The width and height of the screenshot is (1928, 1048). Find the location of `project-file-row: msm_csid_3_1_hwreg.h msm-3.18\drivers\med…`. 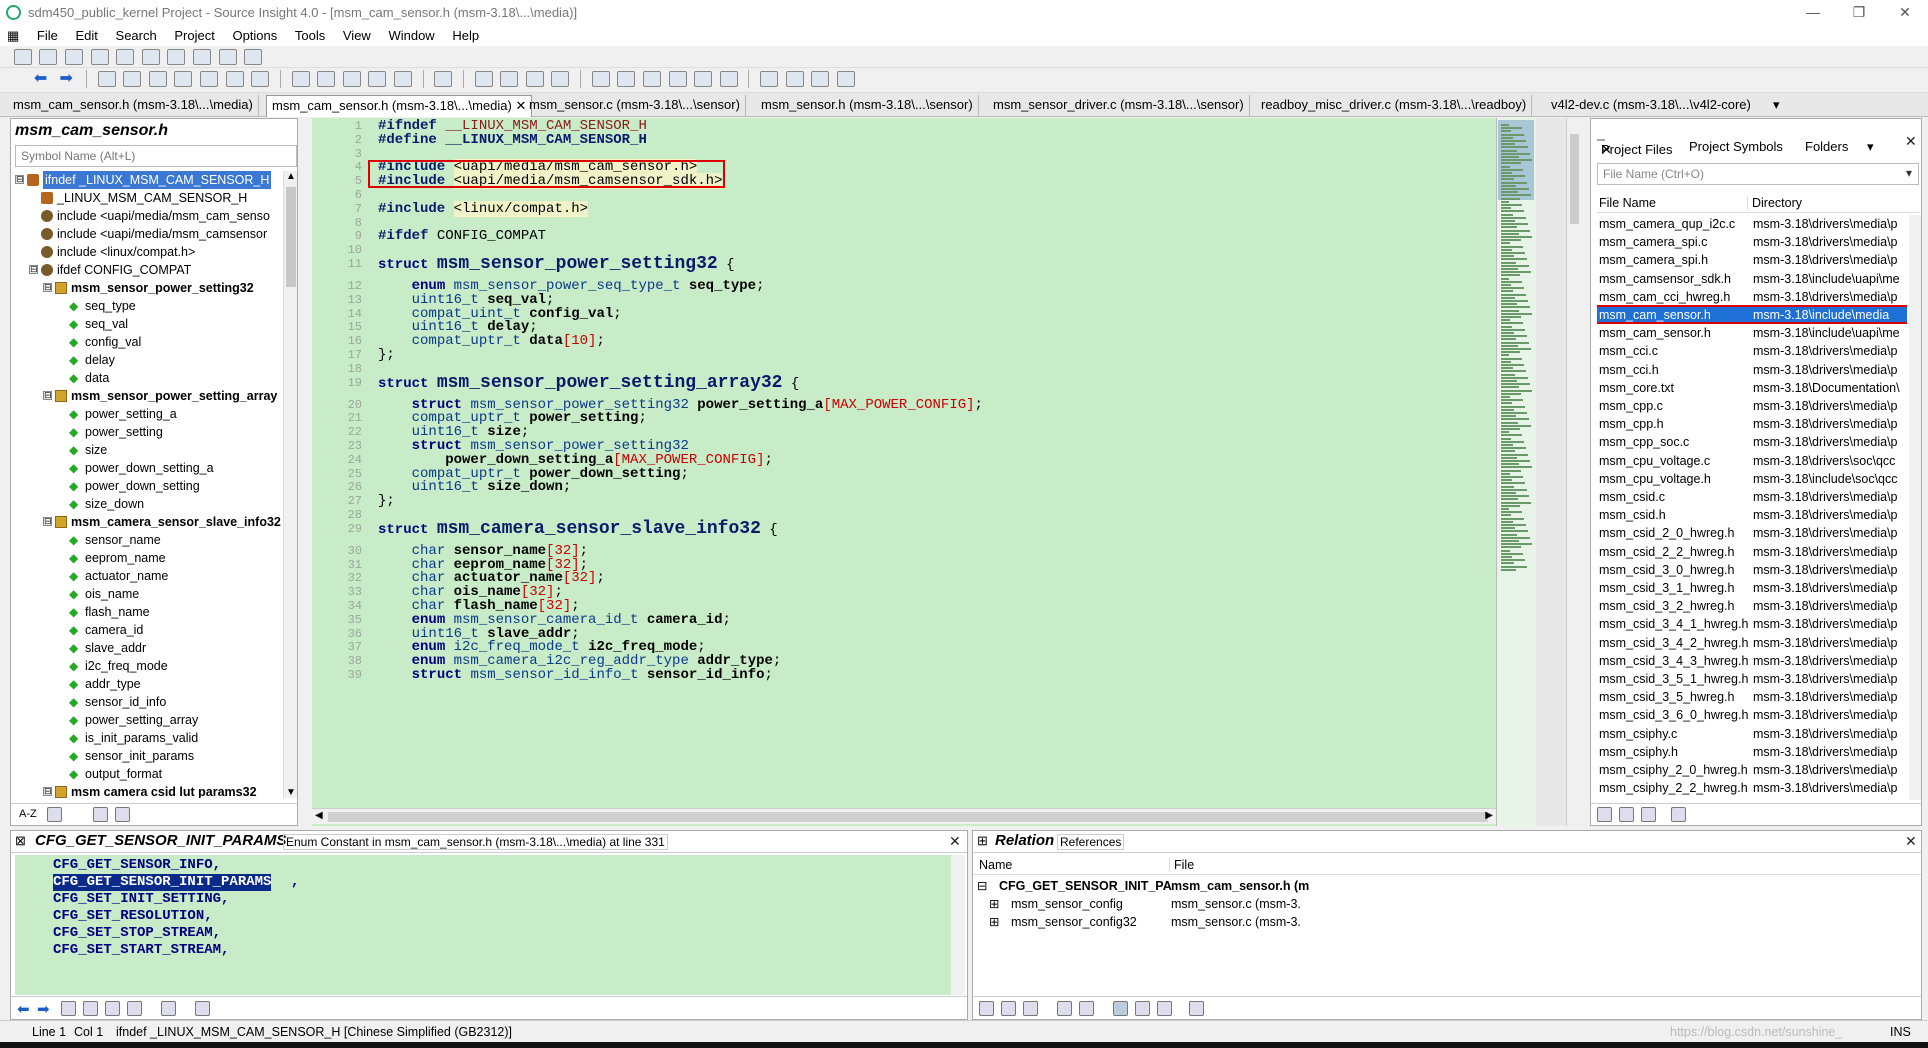

project-file-row: msm_csid_3_1_hwreg.h msm-3.18\drivers\med… is located at coordinates (1752, 588).